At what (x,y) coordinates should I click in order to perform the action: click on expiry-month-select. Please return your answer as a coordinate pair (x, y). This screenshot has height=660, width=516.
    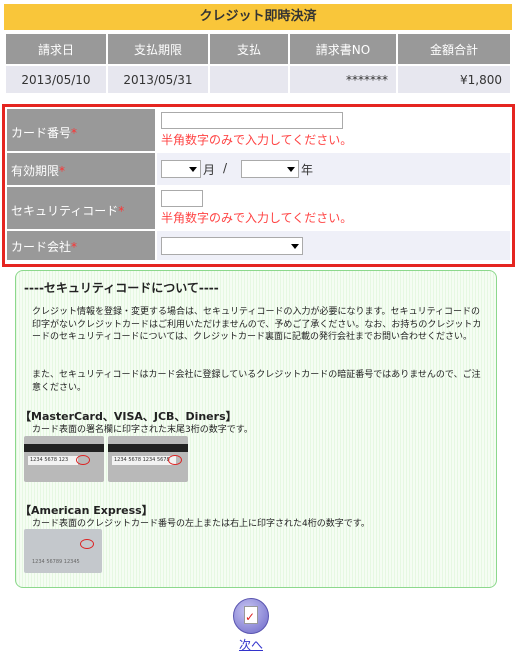
    Looking at the image, I should click on (181, 169).